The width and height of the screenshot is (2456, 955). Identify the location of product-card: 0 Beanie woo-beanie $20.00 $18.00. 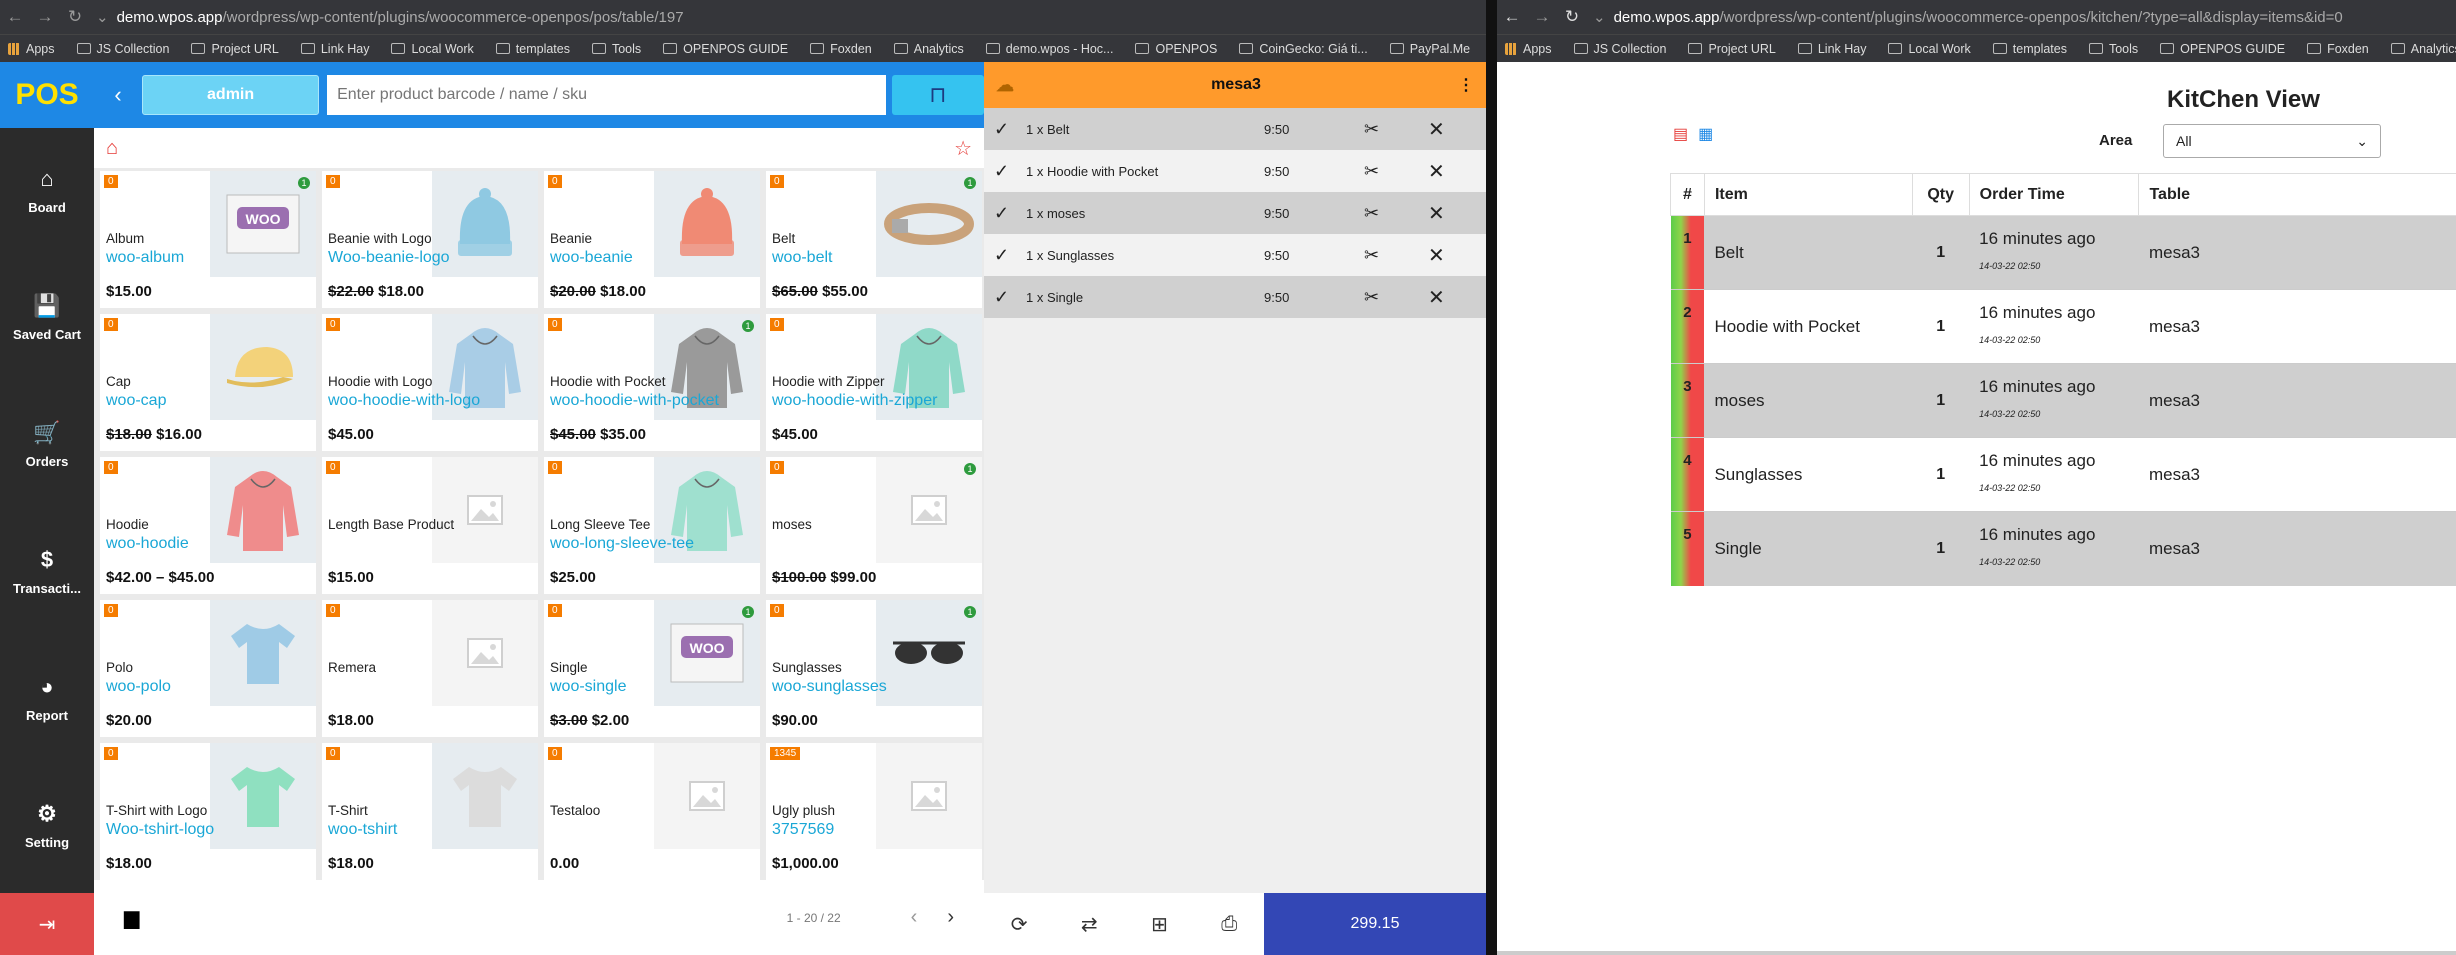
(652, 239).